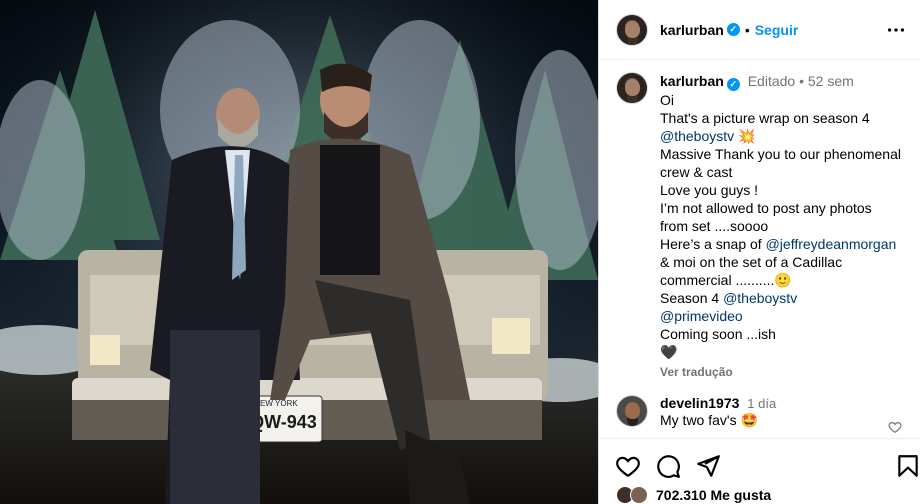 This screenshot has width=920, height=504. I want to click on caption-line: Oi, so click(788, 100).